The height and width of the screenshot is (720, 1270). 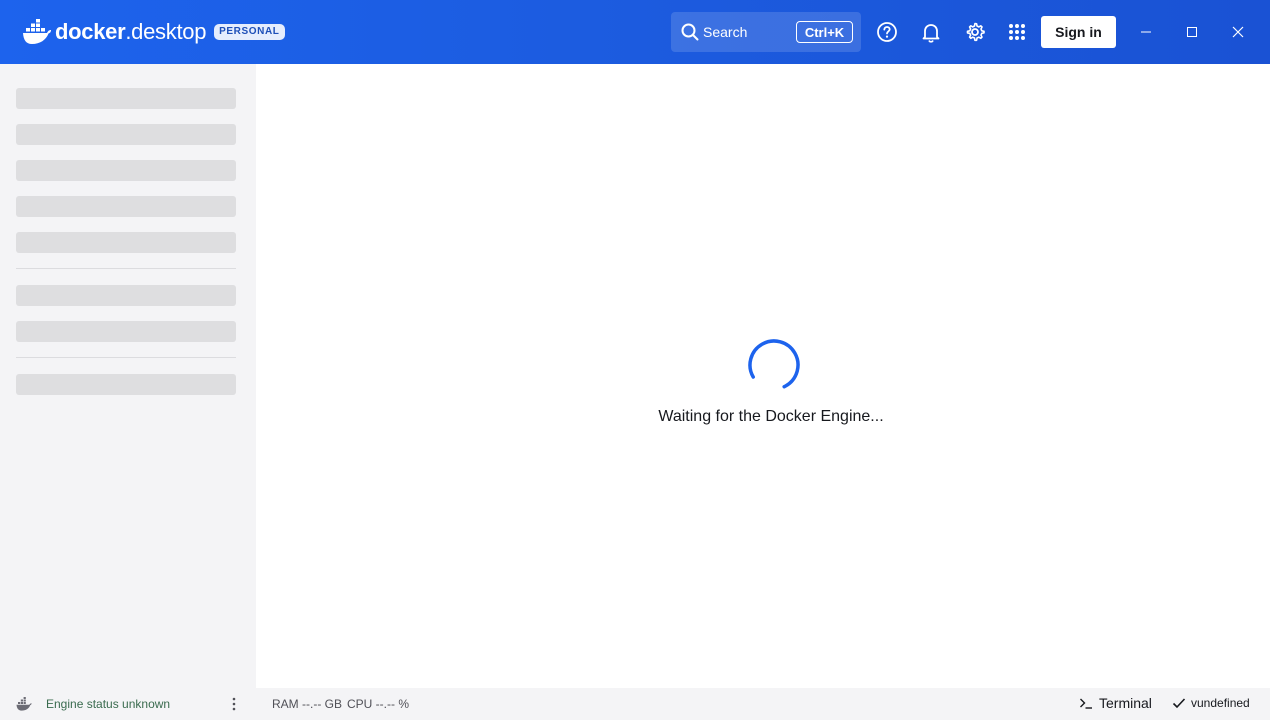 I want to click on bell-icon, so click(x=931, y=32).